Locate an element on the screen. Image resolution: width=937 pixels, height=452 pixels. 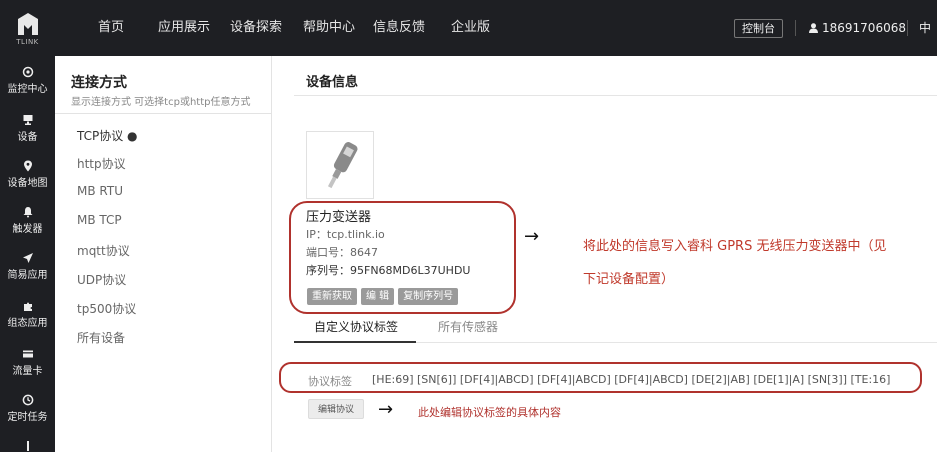
user-icon is located at coordinates (813, 28).